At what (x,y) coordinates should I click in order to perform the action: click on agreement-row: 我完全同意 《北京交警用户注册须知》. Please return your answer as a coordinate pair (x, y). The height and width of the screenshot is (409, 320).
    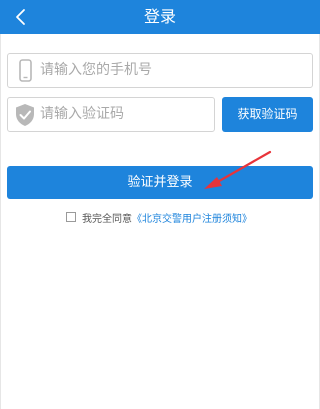
    Looking at the image, I should click on (159, 217).